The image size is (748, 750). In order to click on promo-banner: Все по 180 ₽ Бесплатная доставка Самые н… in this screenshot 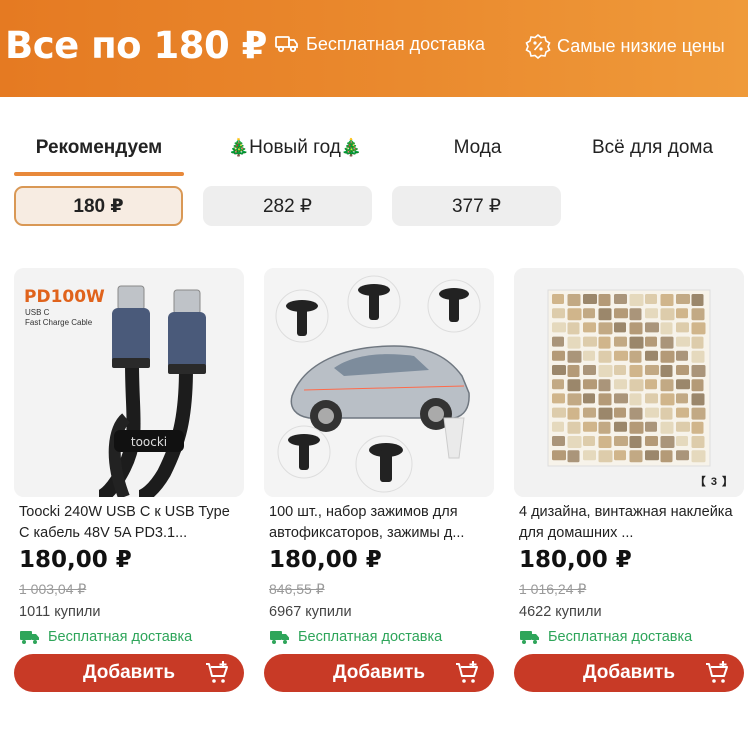, I will do `click(374, 48)`.